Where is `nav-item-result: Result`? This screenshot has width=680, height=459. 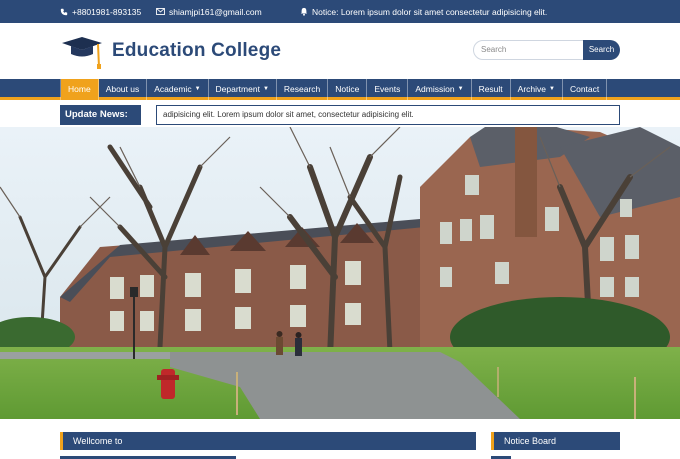
nav-item-result: Result is located at coordinates (491, 89).